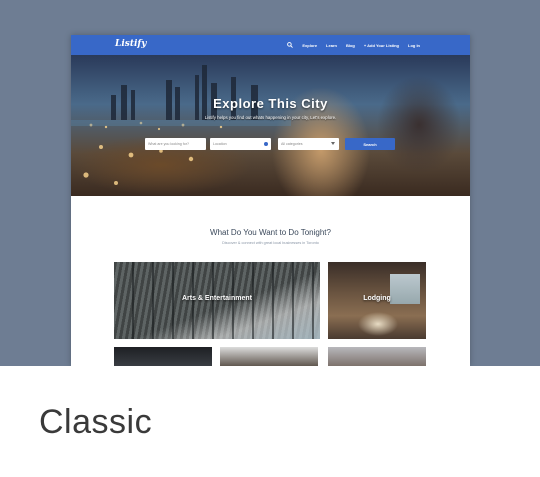 This screenshot has height=477, width=540. What do you see at coordinates (414, 45) in the screenshot?
I see `nav-login: Log In` at bounding box center [414, 45].